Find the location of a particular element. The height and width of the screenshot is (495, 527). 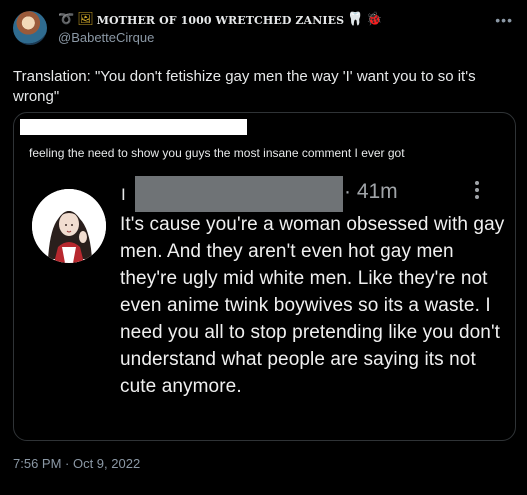

commenter-avatar is located at coordinates (69, 226).